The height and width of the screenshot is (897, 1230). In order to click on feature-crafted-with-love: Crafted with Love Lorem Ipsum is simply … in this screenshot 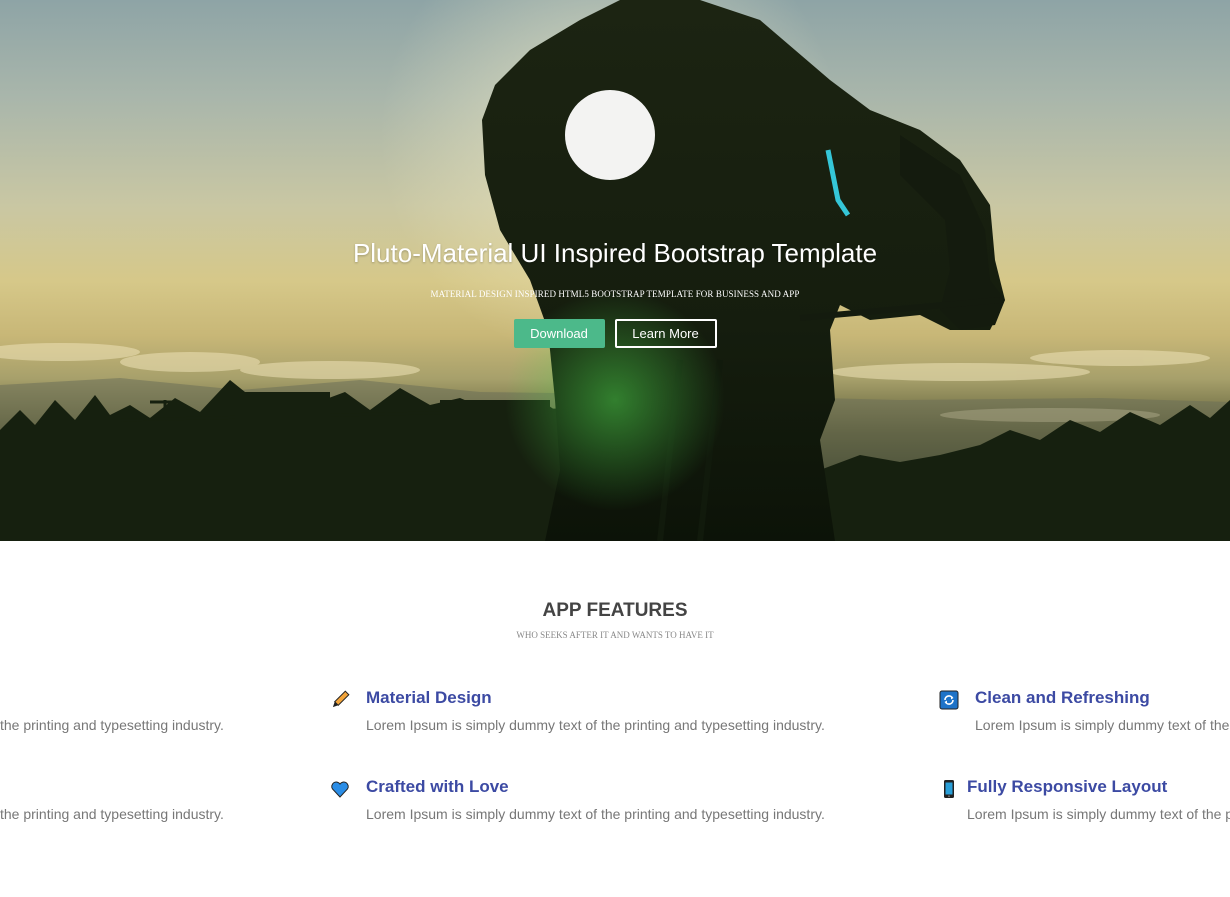, I will do `click(590, 802)`.